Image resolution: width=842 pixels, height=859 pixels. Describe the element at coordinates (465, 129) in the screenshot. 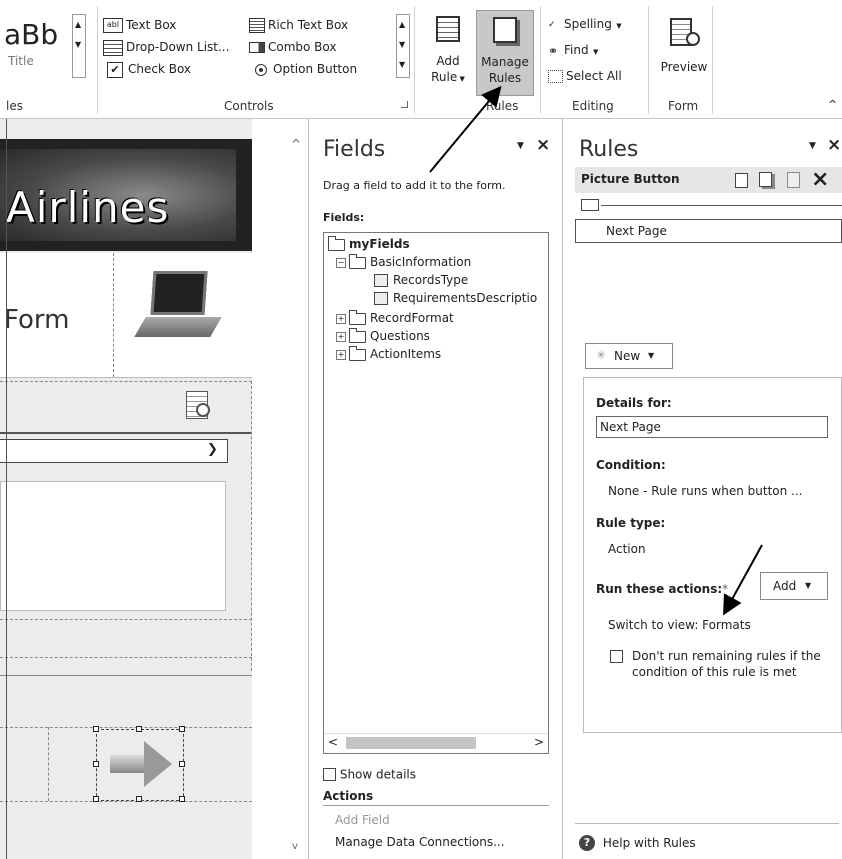

I see `annotation-arrow-manage-rules` at that location.